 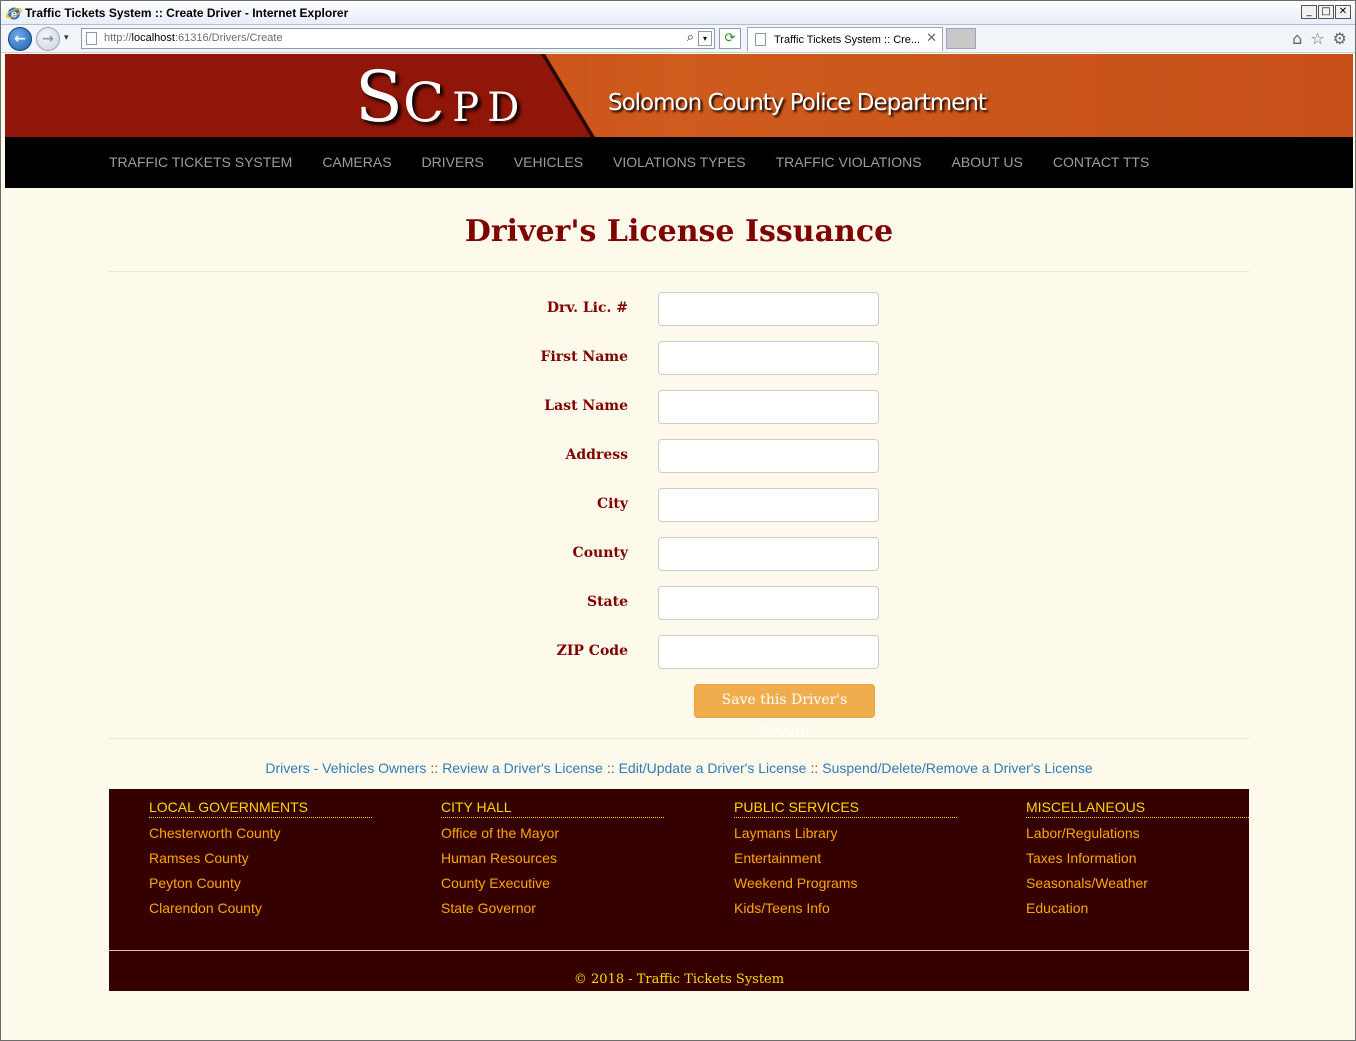 I want to click on address-label: Address, so click(x=597, y=455).